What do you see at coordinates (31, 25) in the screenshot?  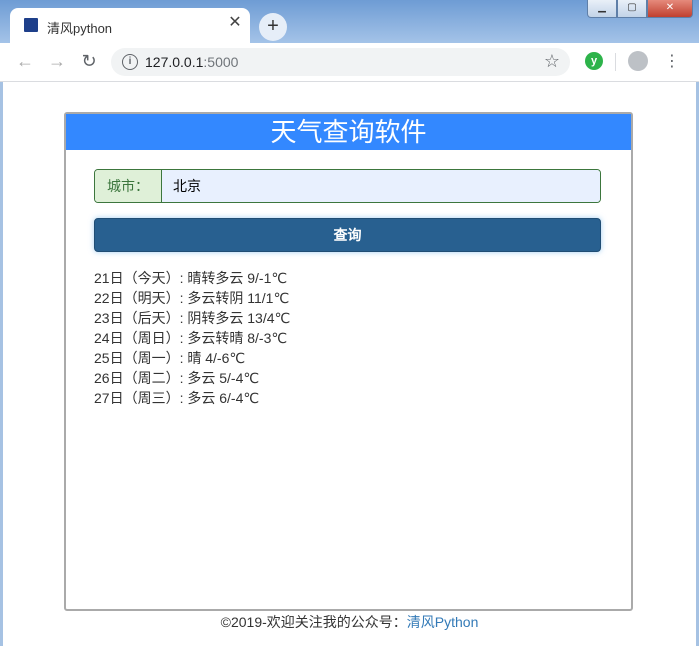 I see `favicon-icon` at bounding box center [31, 25].